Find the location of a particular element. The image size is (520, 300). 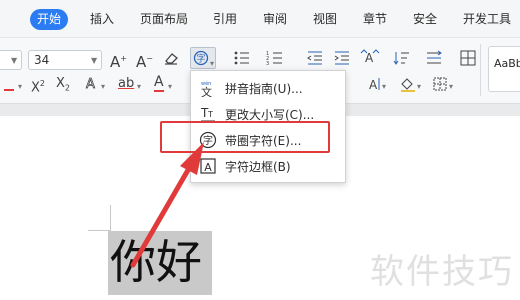

annotation-arrow is located at coordinates (167, 205).